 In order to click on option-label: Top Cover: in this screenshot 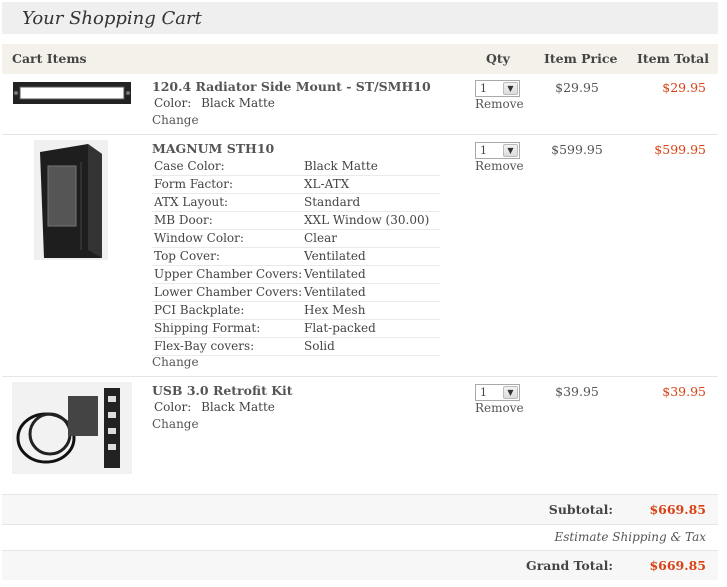, I will do `click(187, 256)`.